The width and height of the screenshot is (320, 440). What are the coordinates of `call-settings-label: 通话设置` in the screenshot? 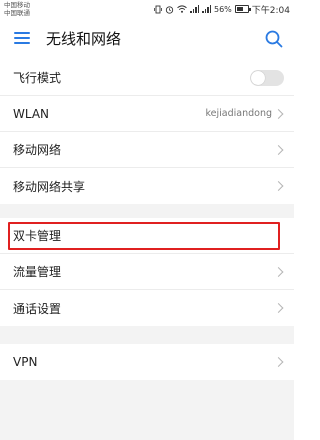 It's located at (37, 308).